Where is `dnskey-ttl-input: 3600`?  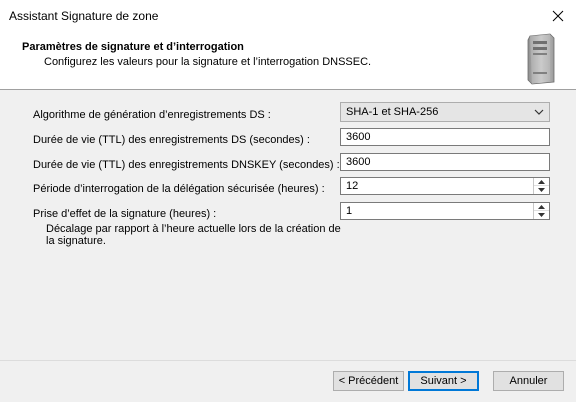 dnskey-ttl-input: 3600 is located at coordinates (445, 162).